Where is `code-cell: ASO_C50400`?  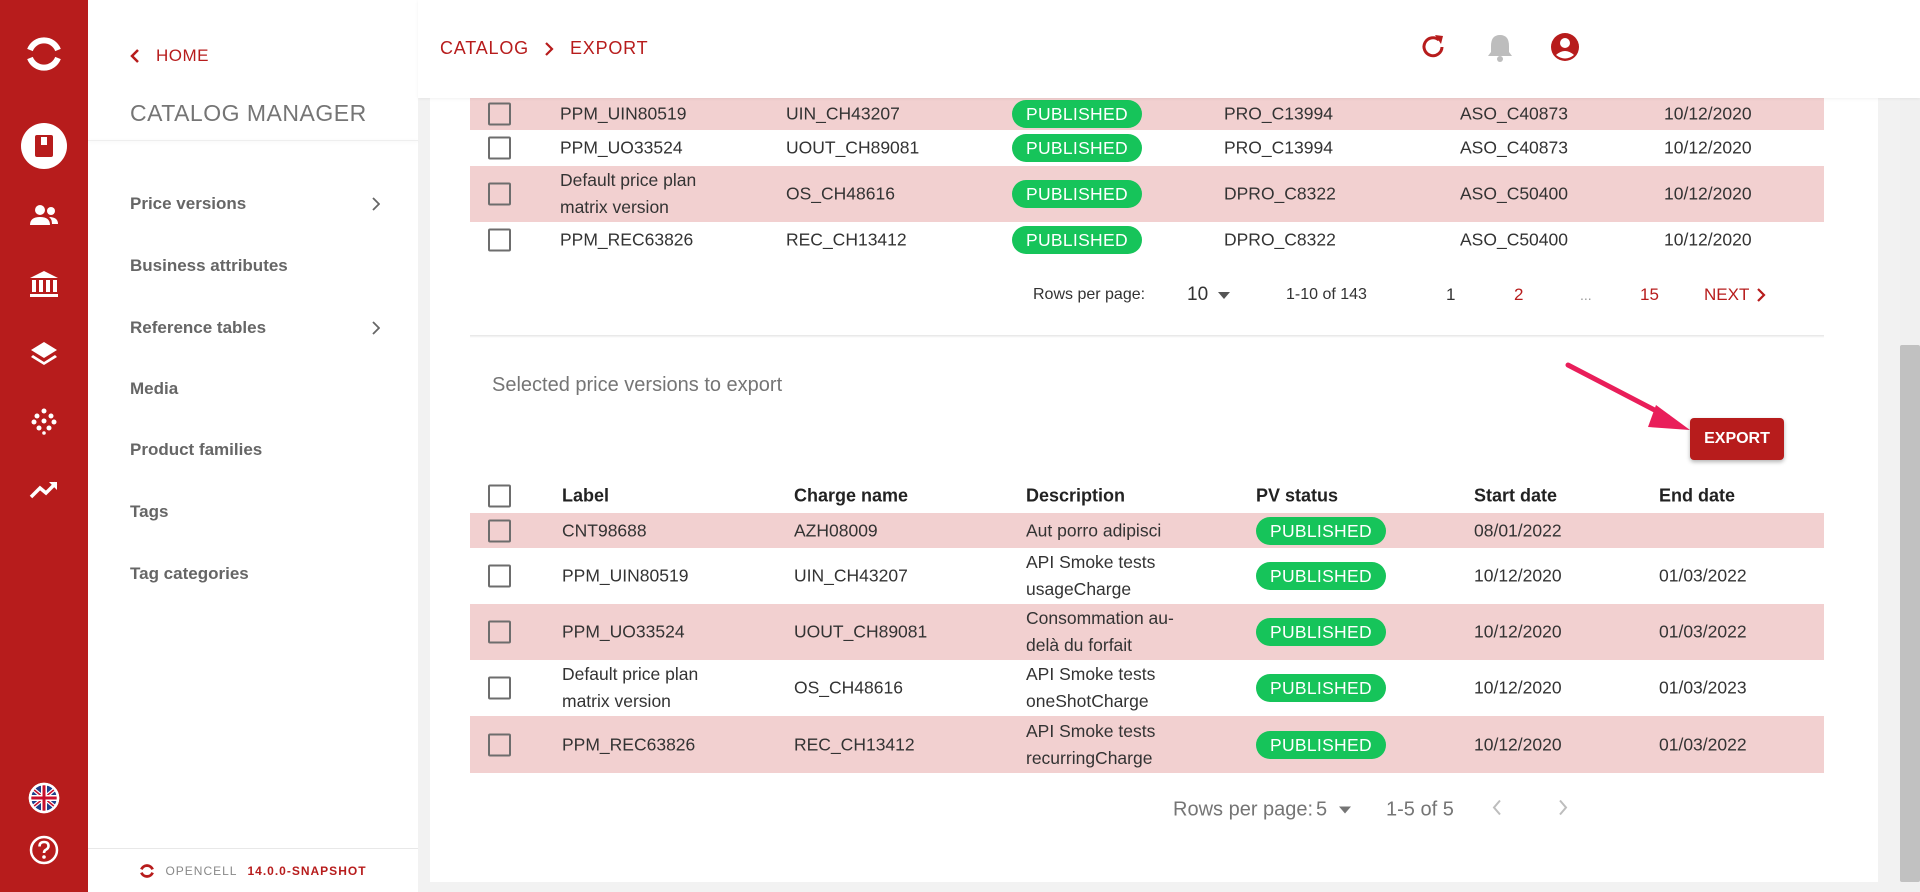 code-cell: ASO_C50400 is located at coordinates (1514, 193).